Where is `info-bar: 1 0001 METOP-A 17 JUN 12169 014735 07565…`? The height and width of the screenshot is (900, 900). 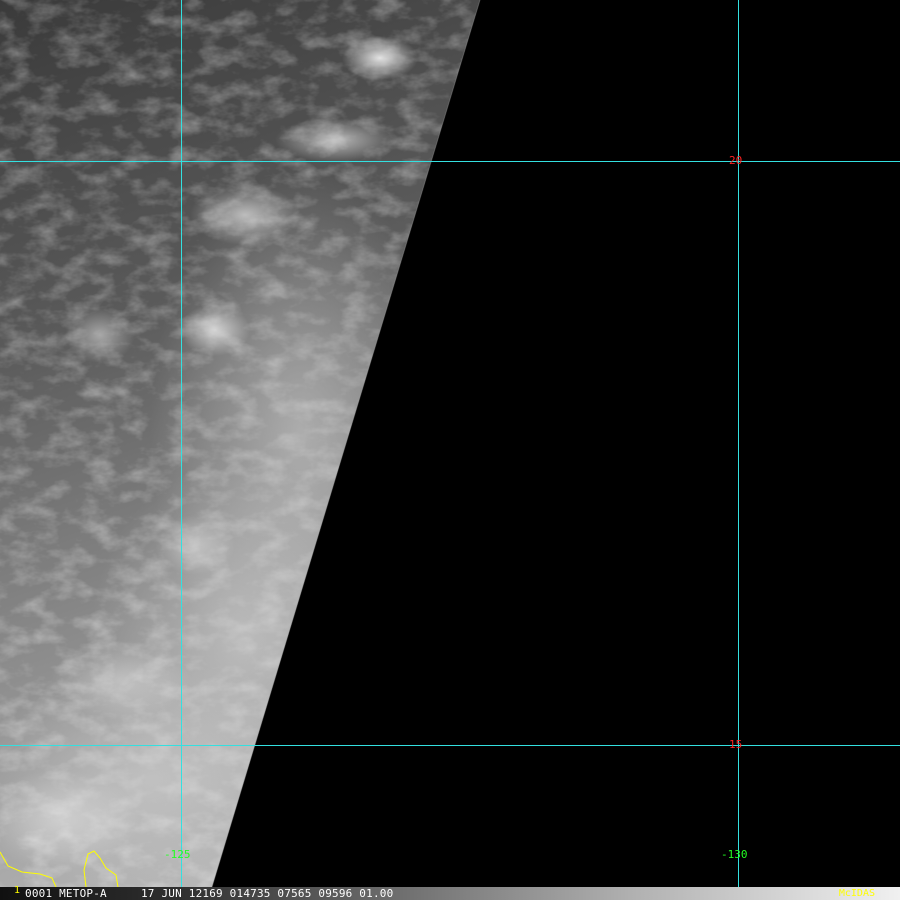
info-bar: 1 0001 METOP-A 17 JUN 12169 014735 07565… is located at coordinates (450, 892).